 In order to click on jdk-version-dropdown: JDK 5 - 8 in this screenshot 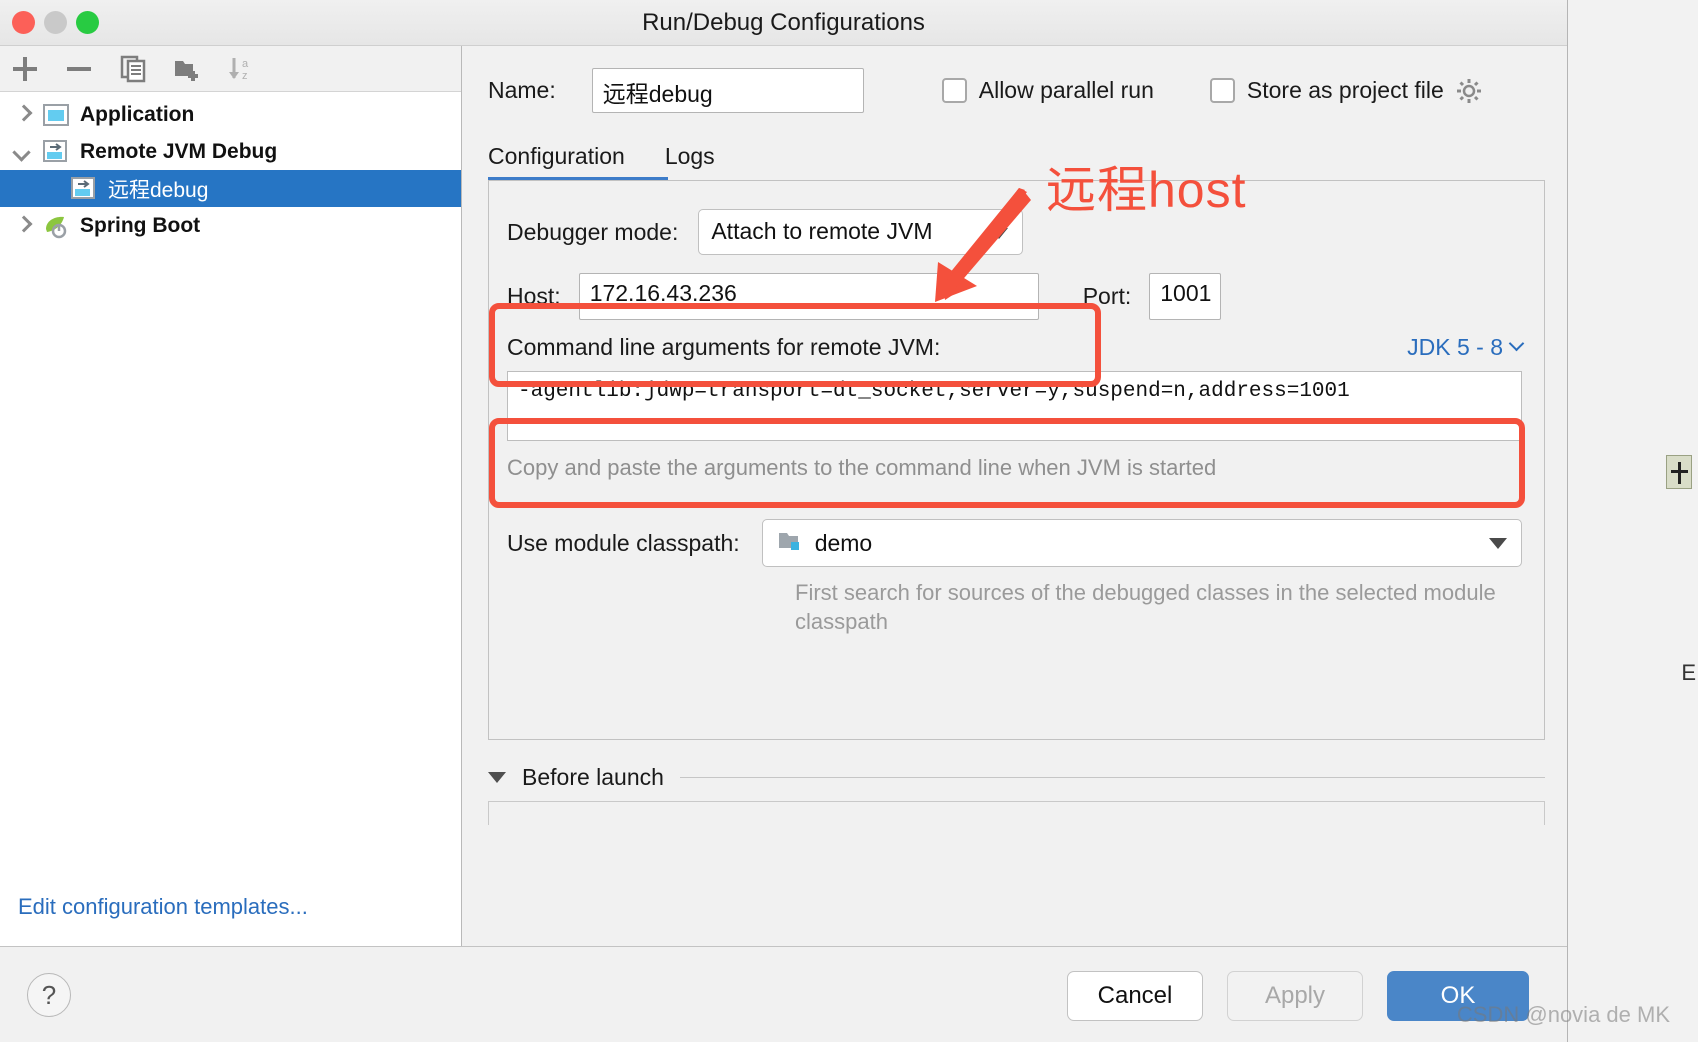, I will do `click(1466, 347)`.